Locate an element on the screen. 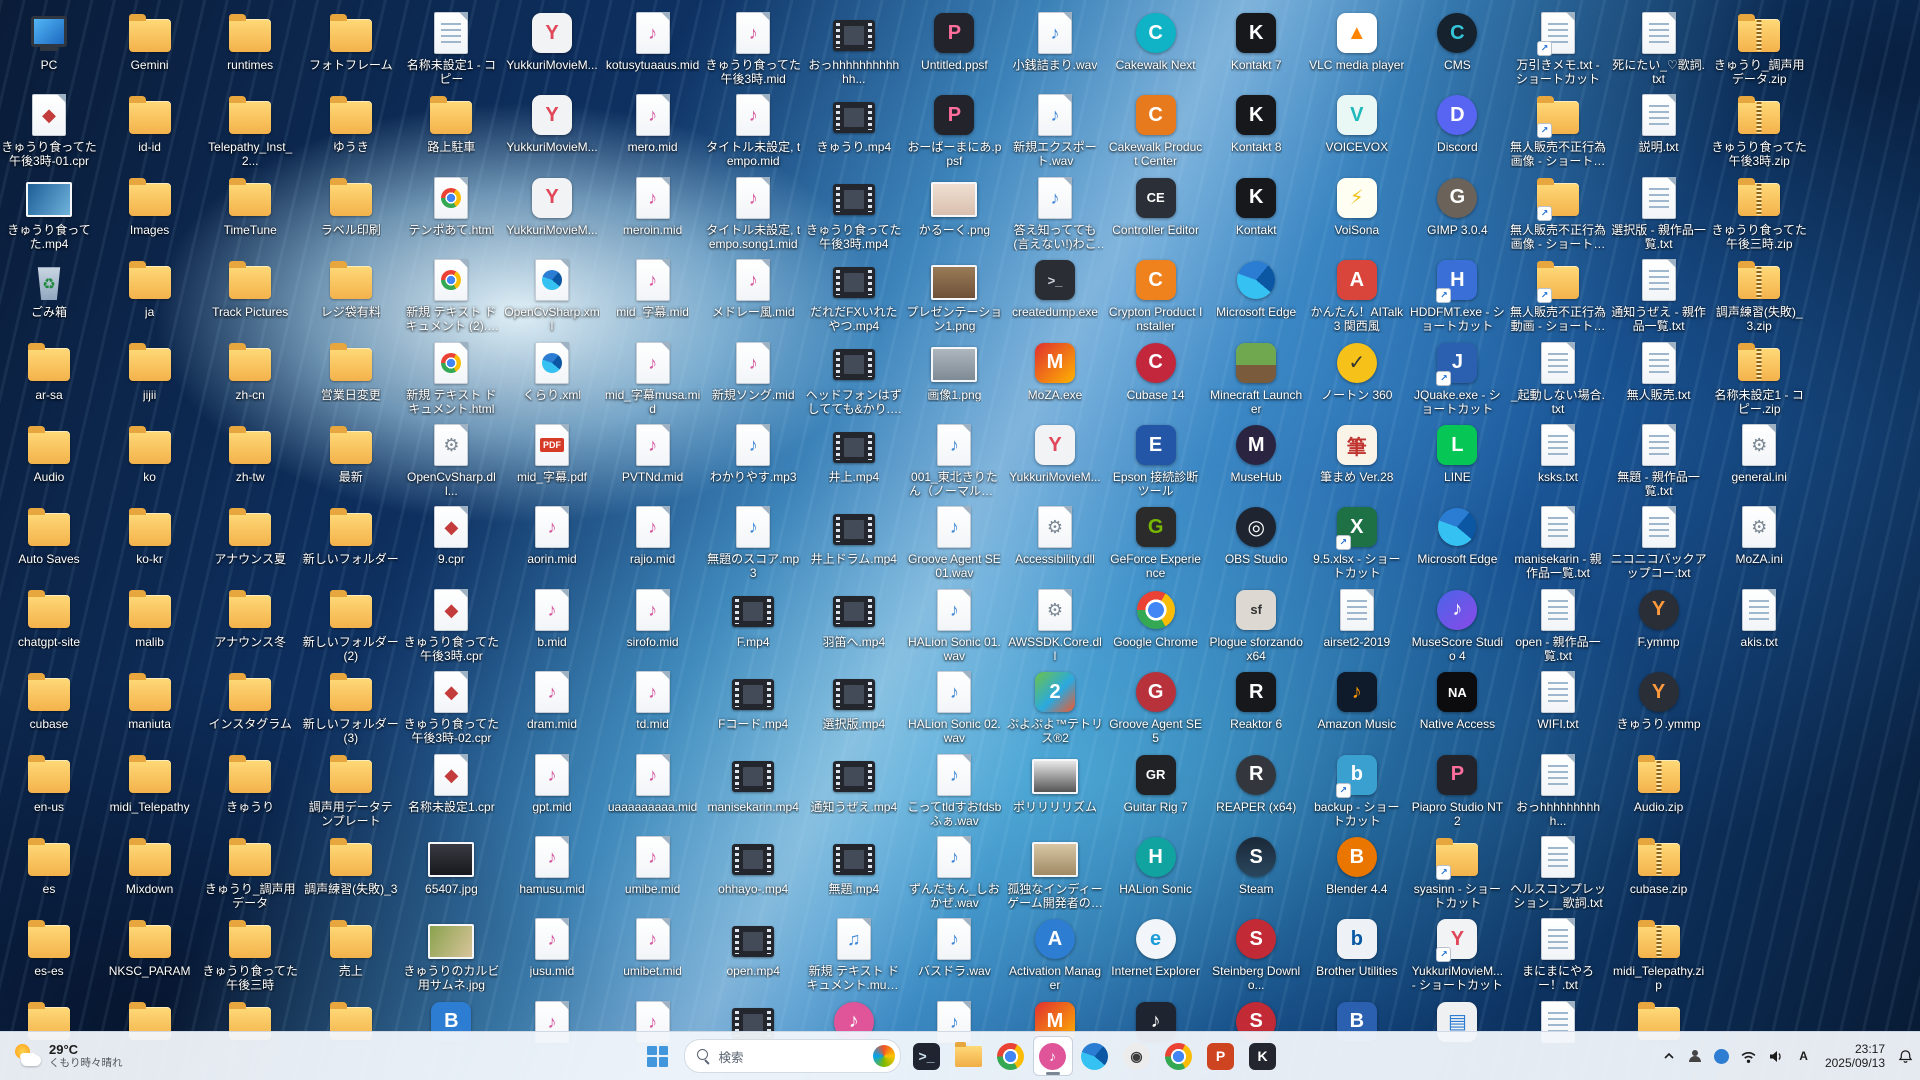 The height and width of the screenshot is (1080, 1920). desktop-icon: R REAPER (x64) is located at coordinates (1256, 783).